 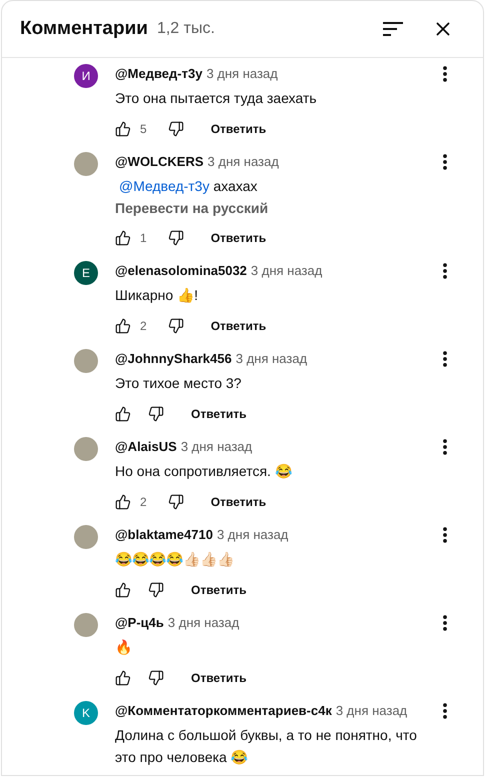 What do you see at coordinates (164, 535) in the screenshot?
I see `comment-author: @blaktame4710` at bounding box center [164, 535].